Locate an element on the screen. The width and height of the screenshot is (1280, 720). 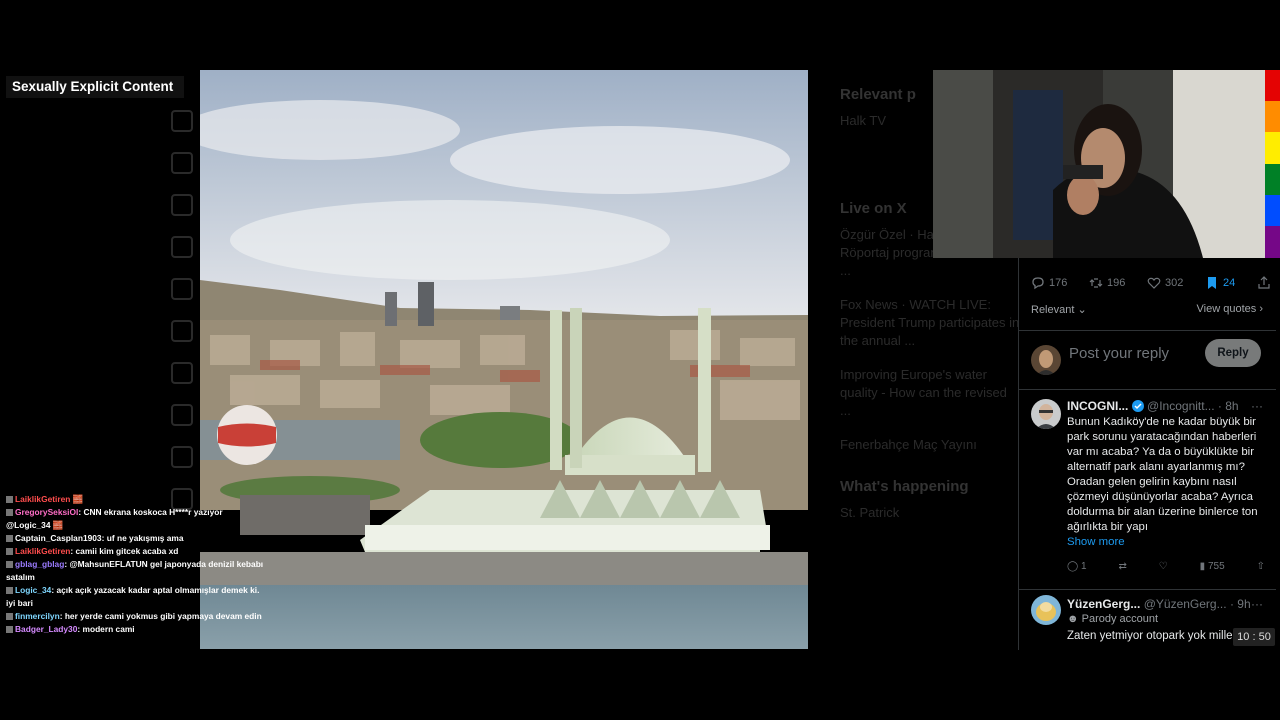
notifications-icon is located at coordinates (182, 205).